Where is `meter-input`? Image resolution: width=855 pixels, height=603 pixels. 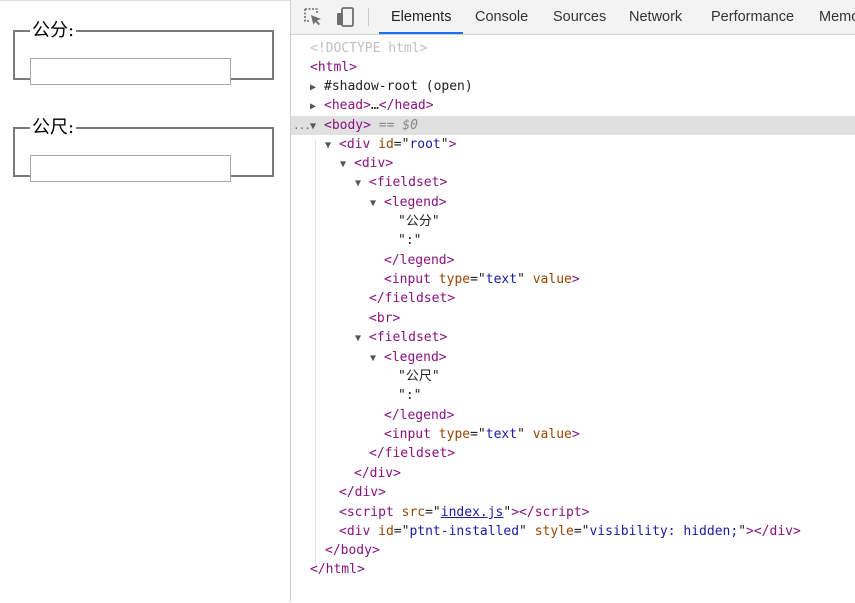 meter-input is located at coordinates (130, 168).